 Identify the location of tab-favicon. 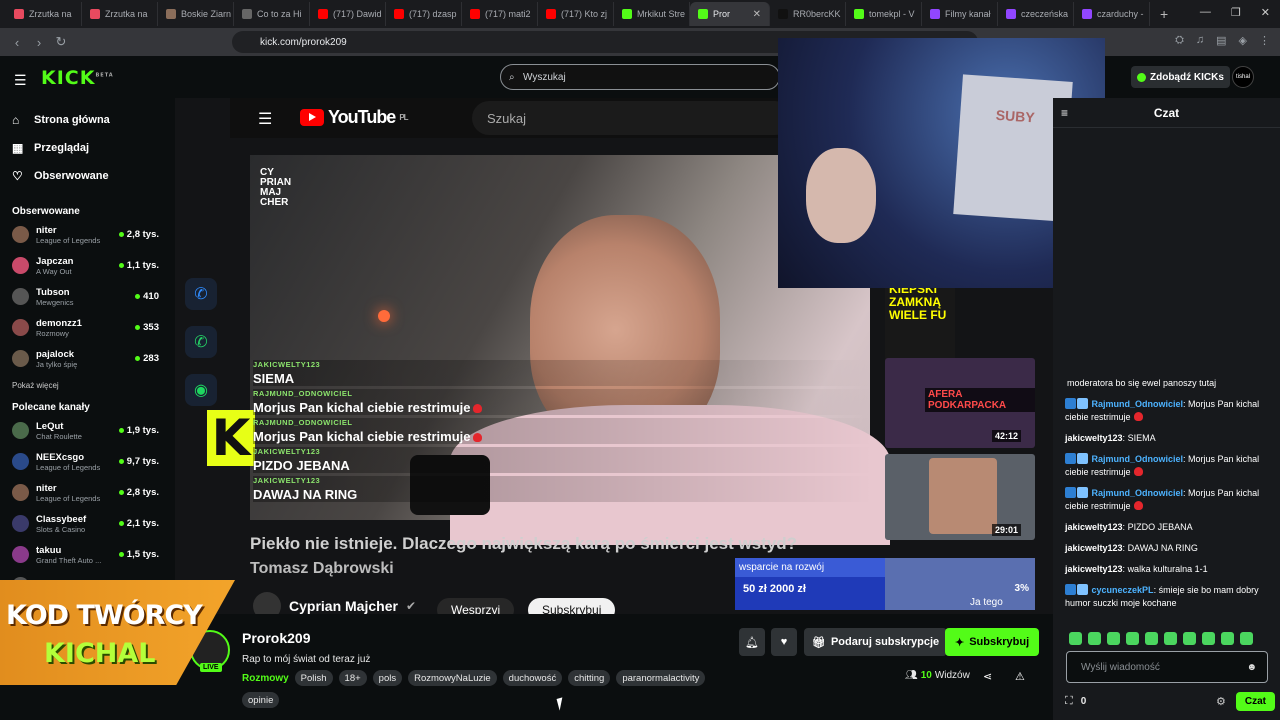
(703, 14).